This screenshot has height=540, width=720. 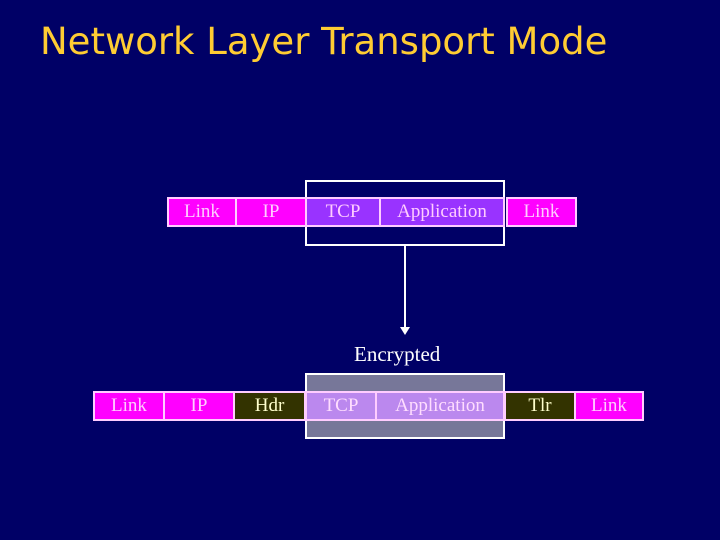 What do you see at coordinates (397, 354) in the screenshot?
I see `encrypted-label: Encrypted` at bounding box center [397, 354].